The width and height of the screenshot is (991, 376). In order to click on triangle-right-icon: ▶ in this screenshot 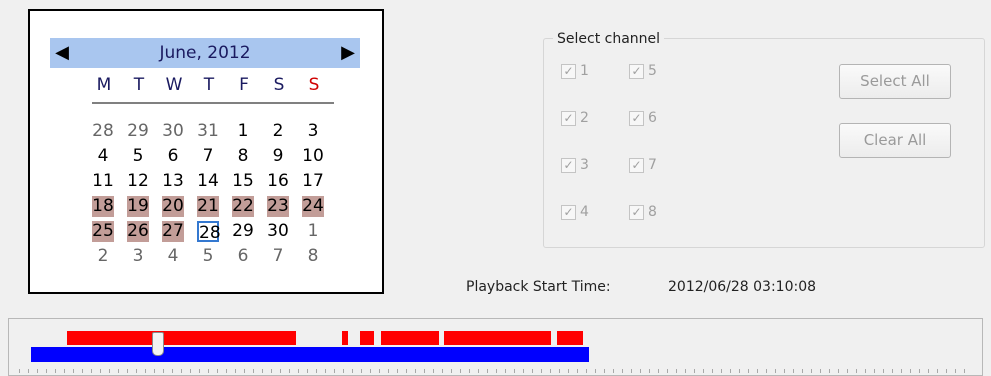, I will do `click(348, 53)`.